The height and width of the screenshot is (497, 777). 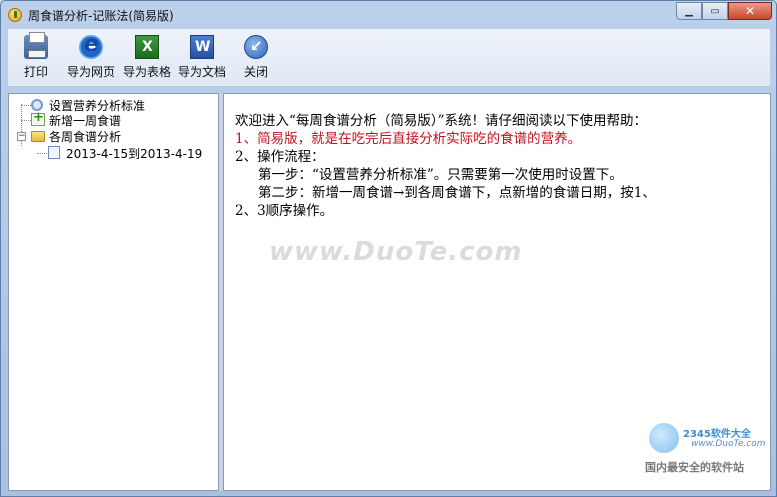 What do you see at coordinates (280, 157) in the screenshot?
I see `help-line-process: 2、操作流程：` at bounding box center [280, 157].